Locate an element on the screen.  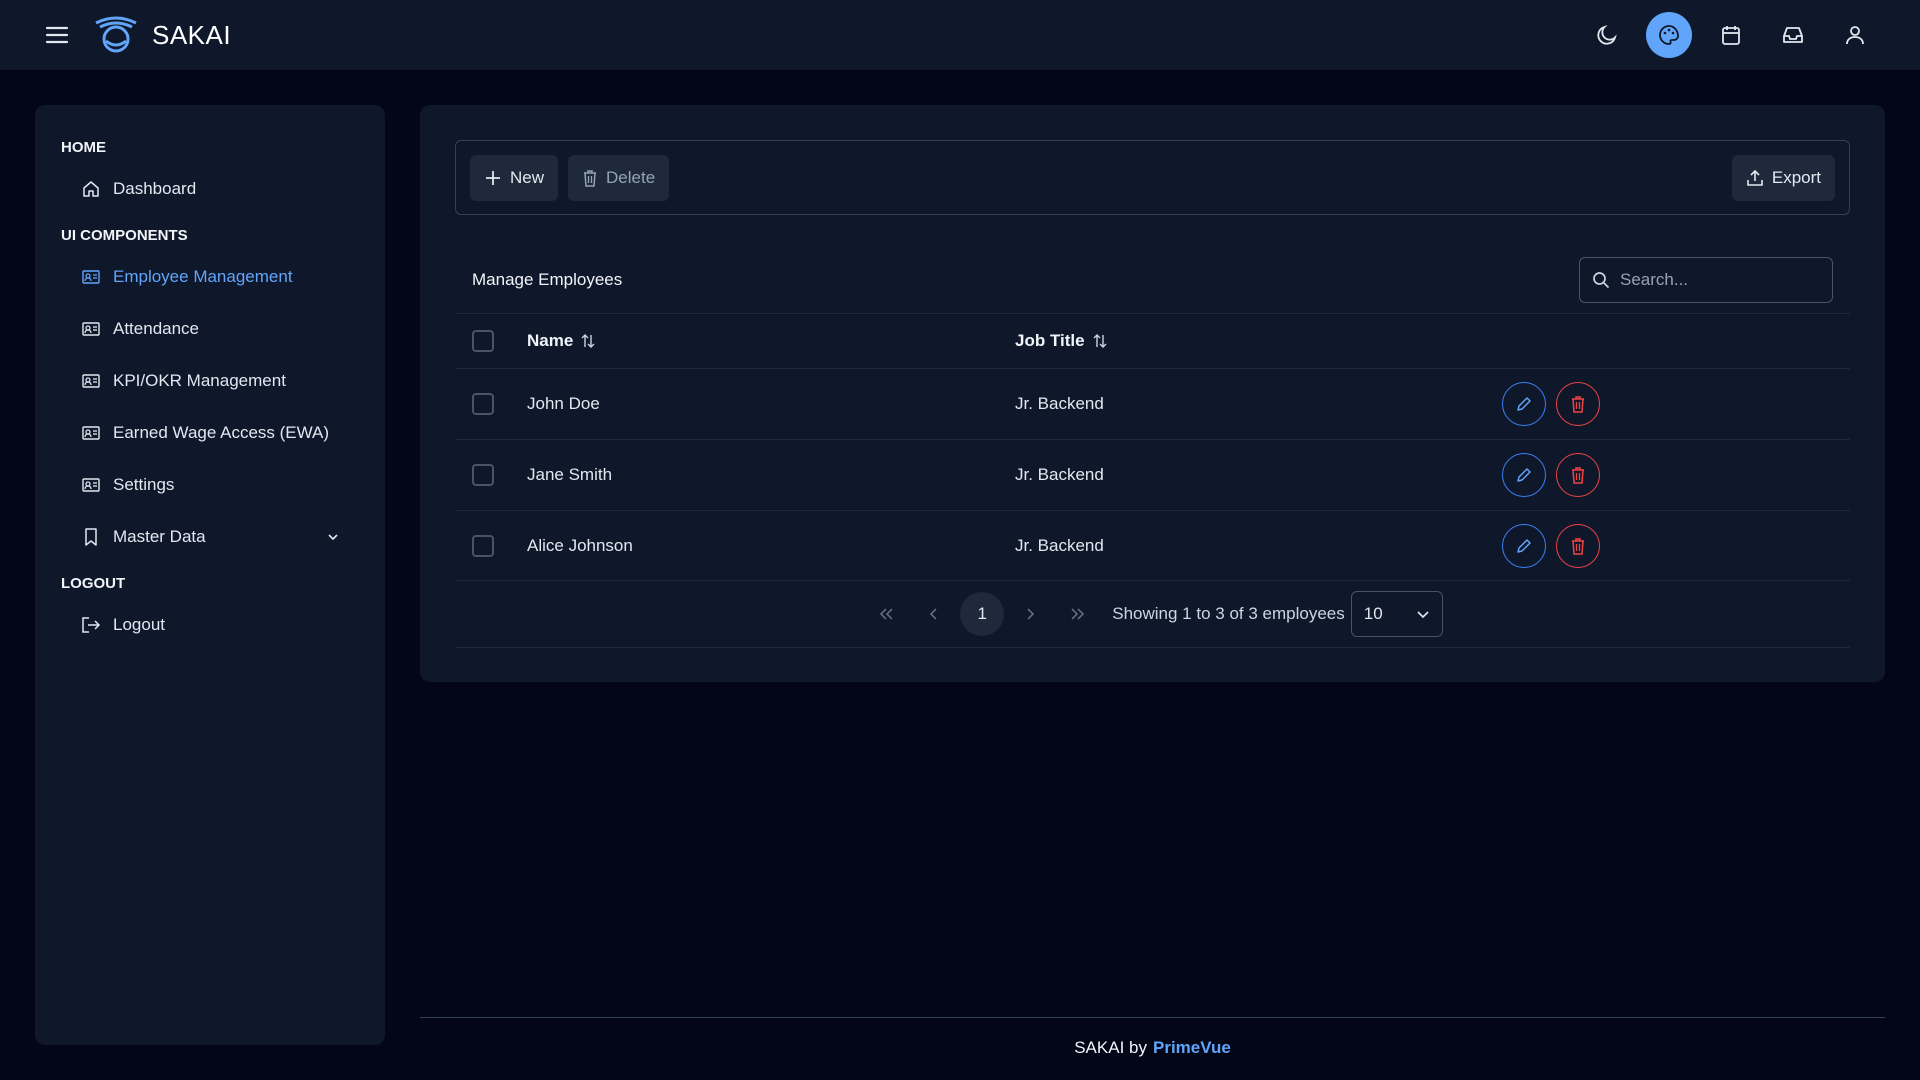
sidebar-item-label: Master Data is located at coordinates (159, 536).